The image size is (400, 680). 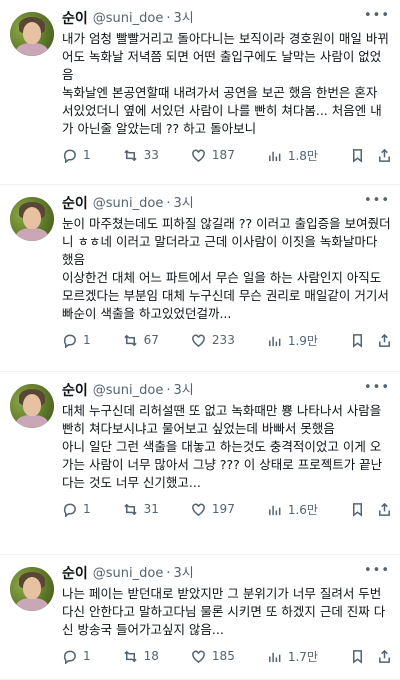 What do you see at coordinates (223, 656) in the screenshot?
I see `like-count: 185` at bounding box center [223, 656].